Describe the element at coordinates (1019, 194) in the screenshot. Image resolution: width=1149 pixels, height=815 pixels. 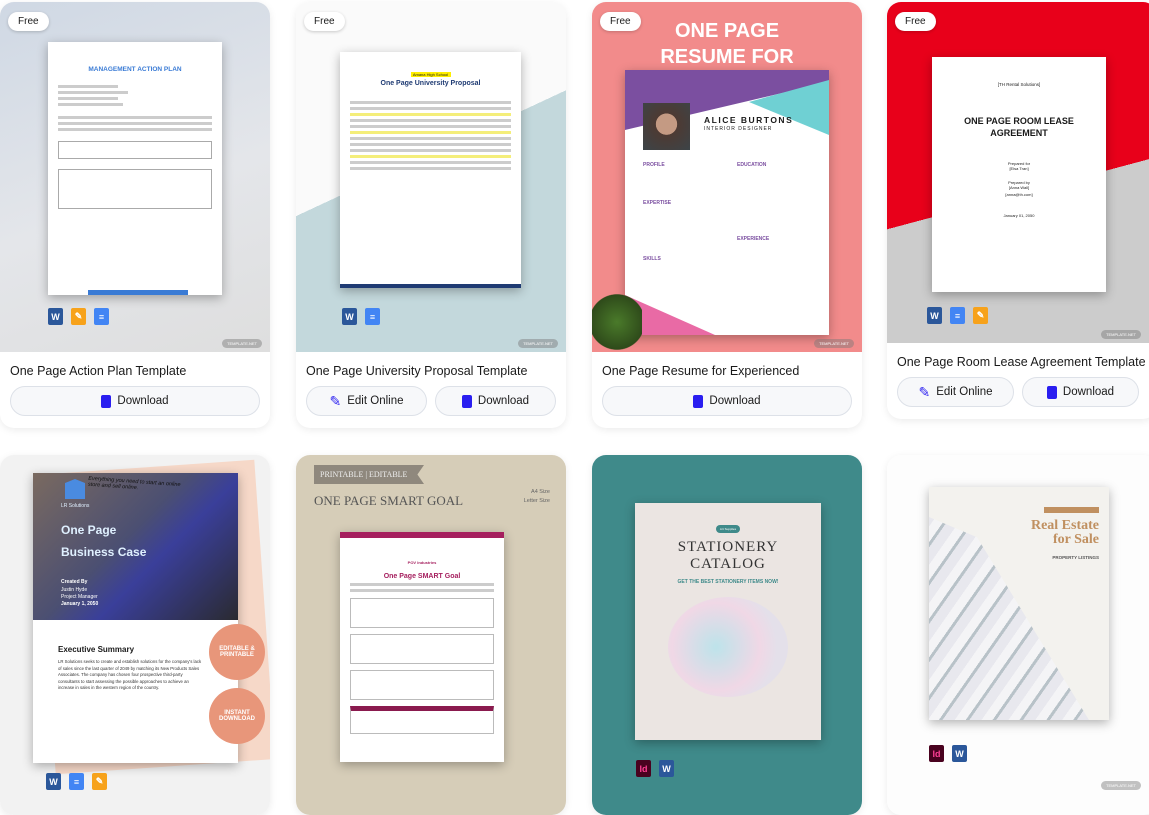
I see `doc-email: [anna@th.com]` at that location.